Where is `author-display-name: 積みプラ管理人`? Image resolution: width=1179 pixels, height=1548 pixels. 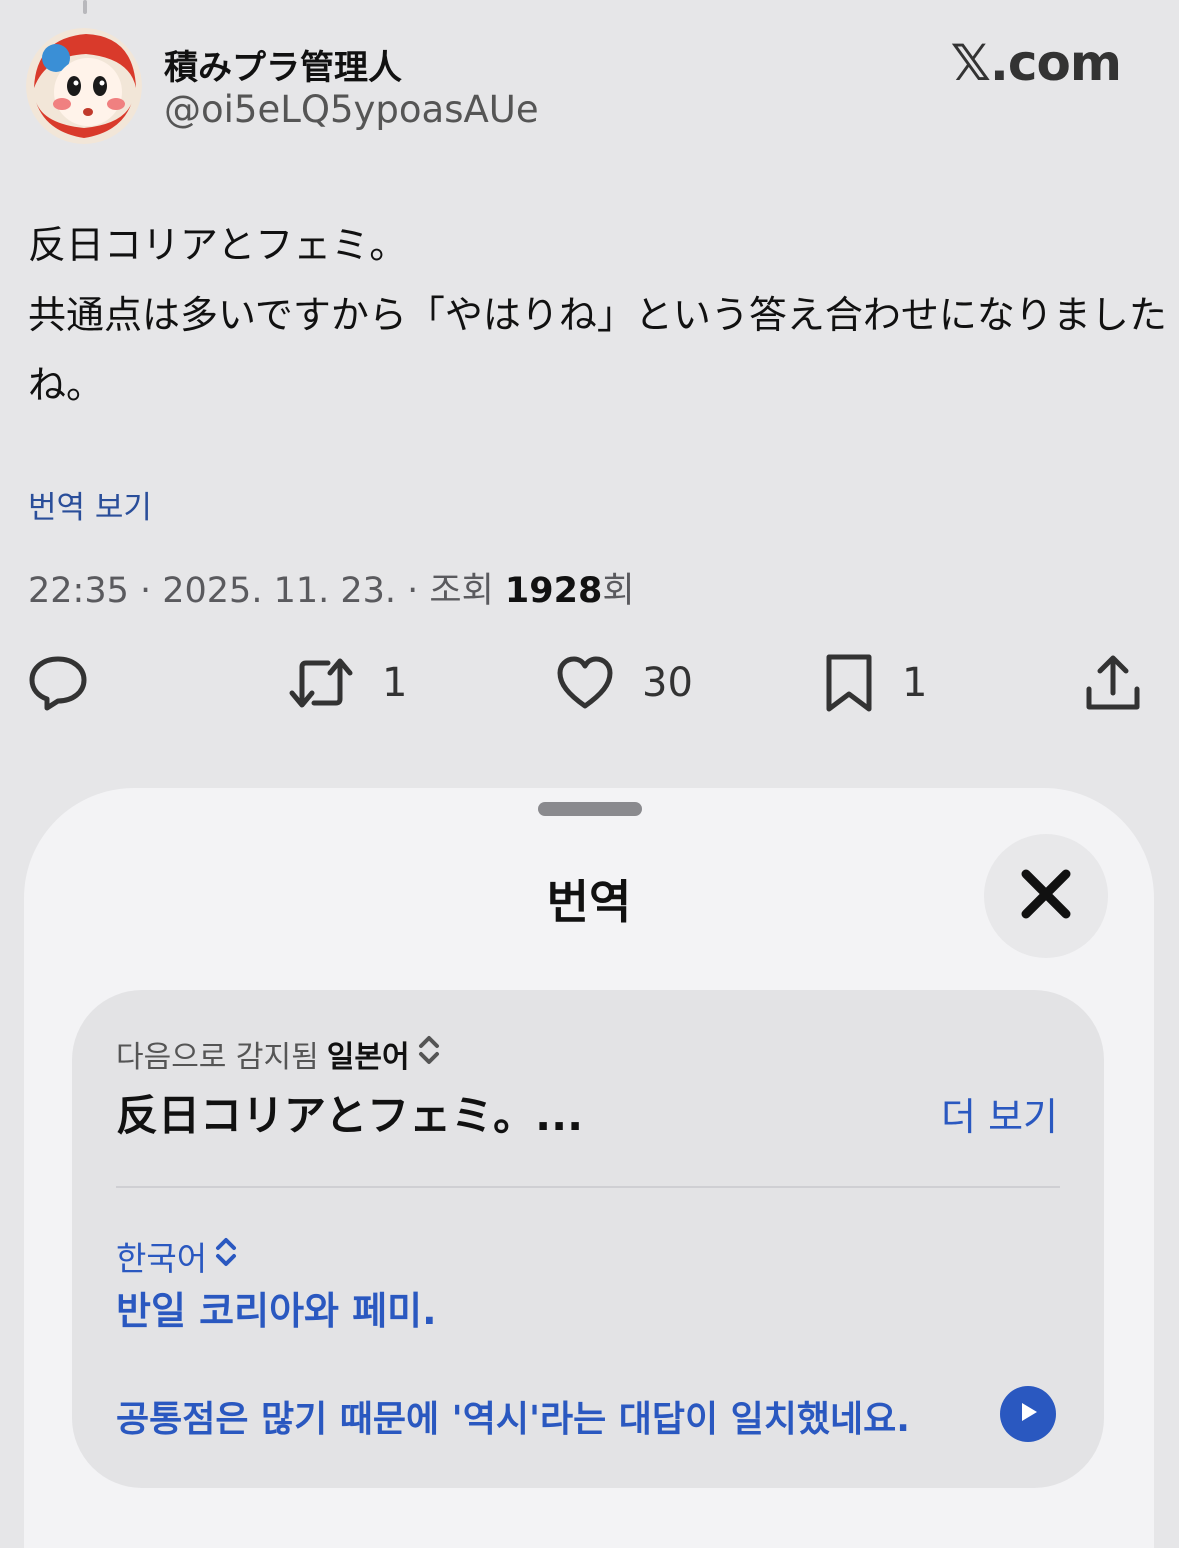 author-display-name: 積みプラ管理人 is located at coordinates (283, 64).